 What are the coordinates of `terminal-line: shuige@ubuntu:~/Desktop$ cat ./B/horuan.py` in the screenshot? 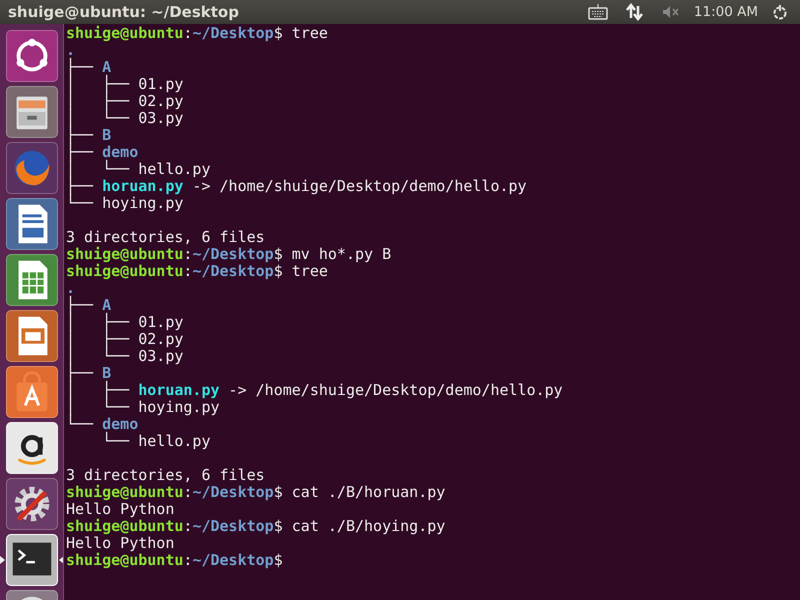 It's located at (256, 492).